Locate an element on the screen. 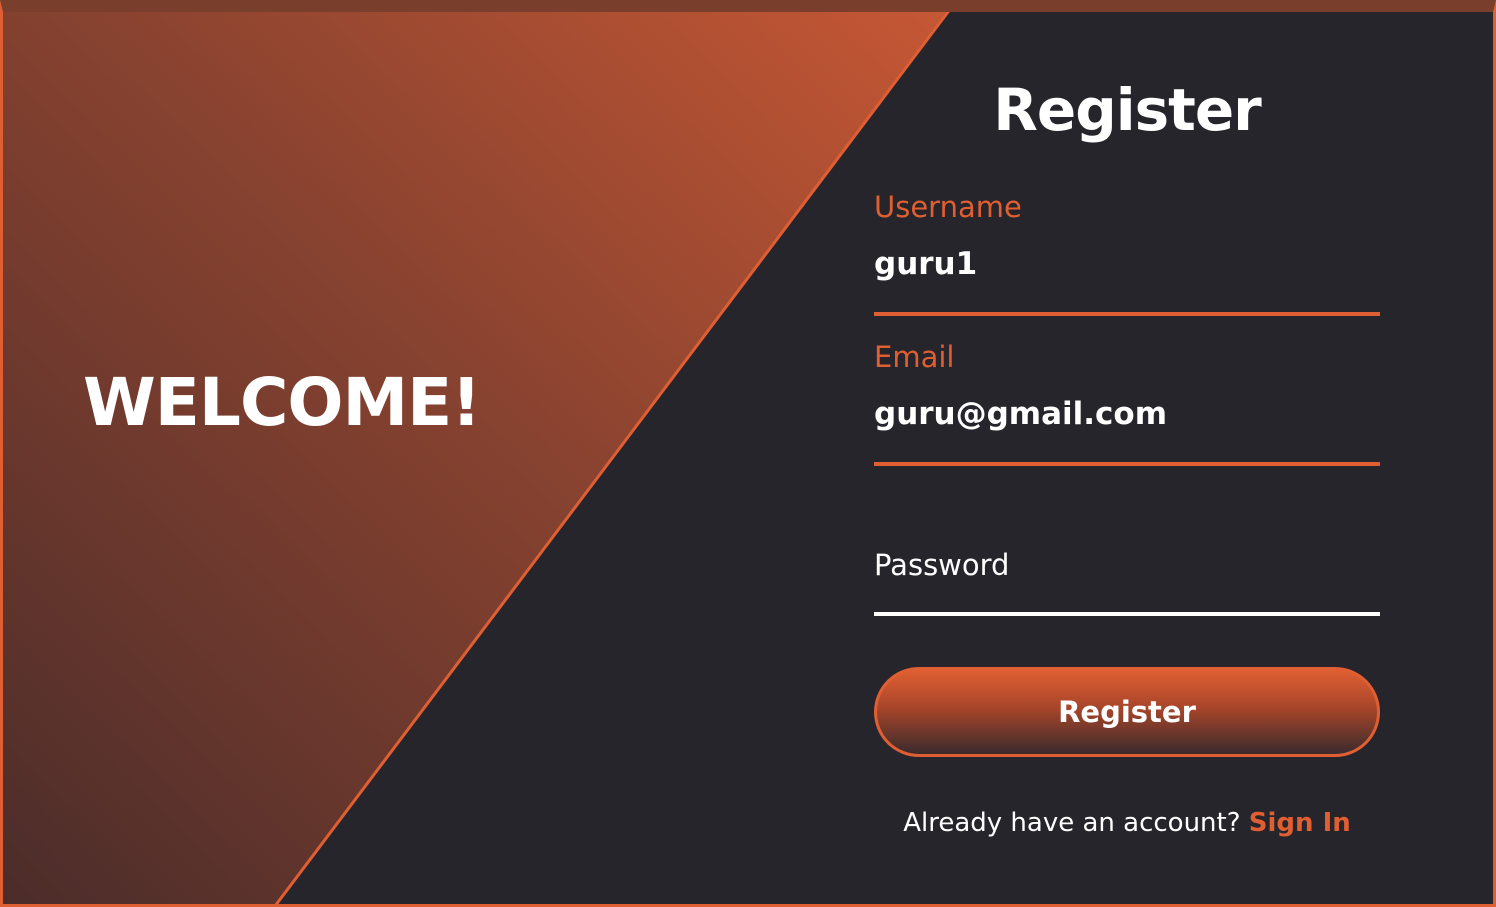 This screenshot has height=907, width=1496. username-label: Username is located at coordinates (948, 207).